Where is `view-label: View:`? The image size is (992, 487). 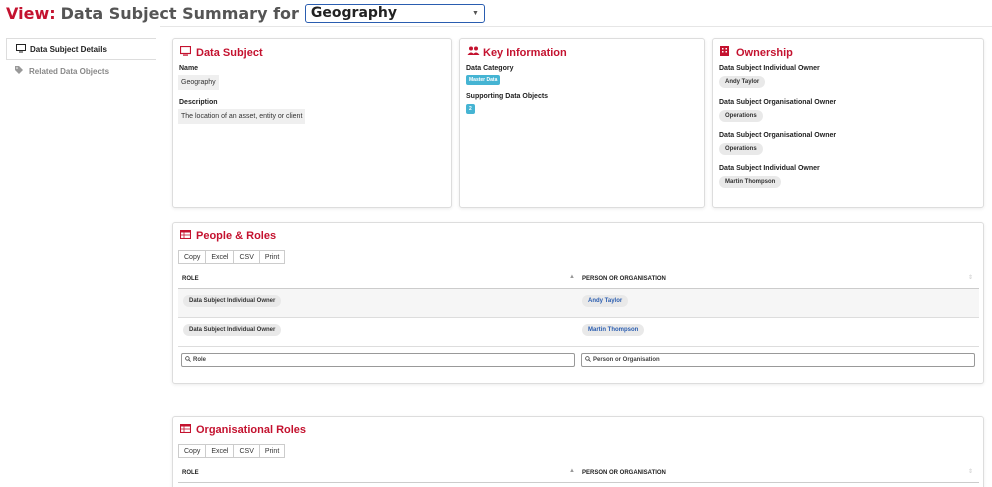
view-label: View: is located at coordinates (31, 13).